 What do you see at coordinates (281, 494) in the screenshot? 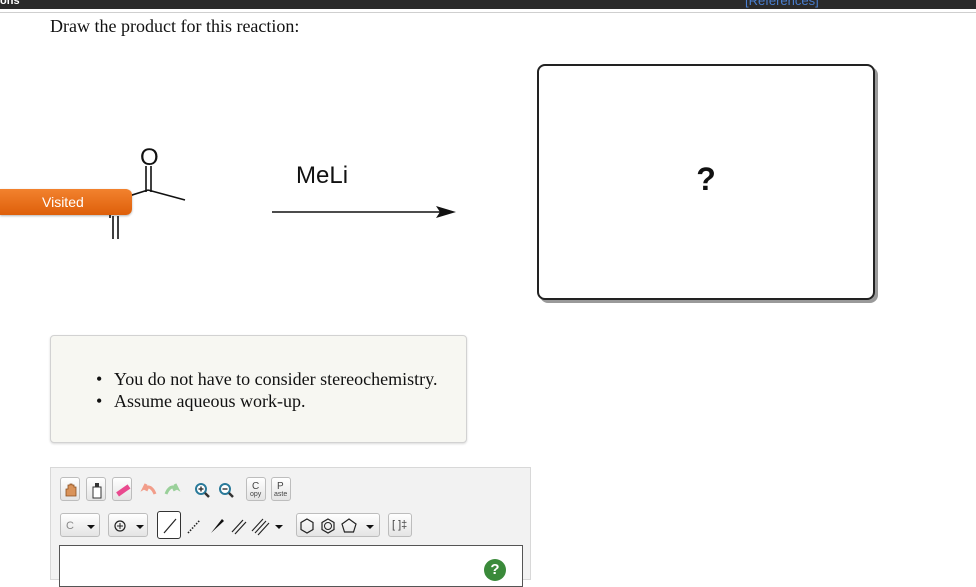
I see `paste-label-bottom: aste` at bounding box center [281, 494].